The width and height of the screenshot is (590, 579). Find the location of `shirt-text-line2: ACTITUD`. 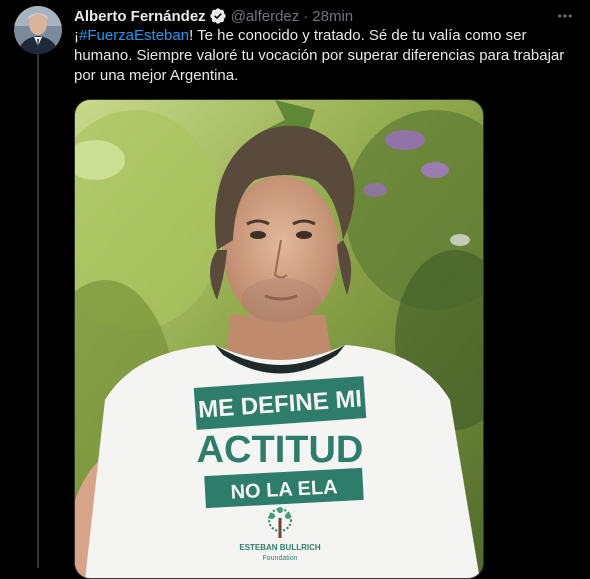

shirt-text-line2: ACTITUD is located at coordinates (280, 450).